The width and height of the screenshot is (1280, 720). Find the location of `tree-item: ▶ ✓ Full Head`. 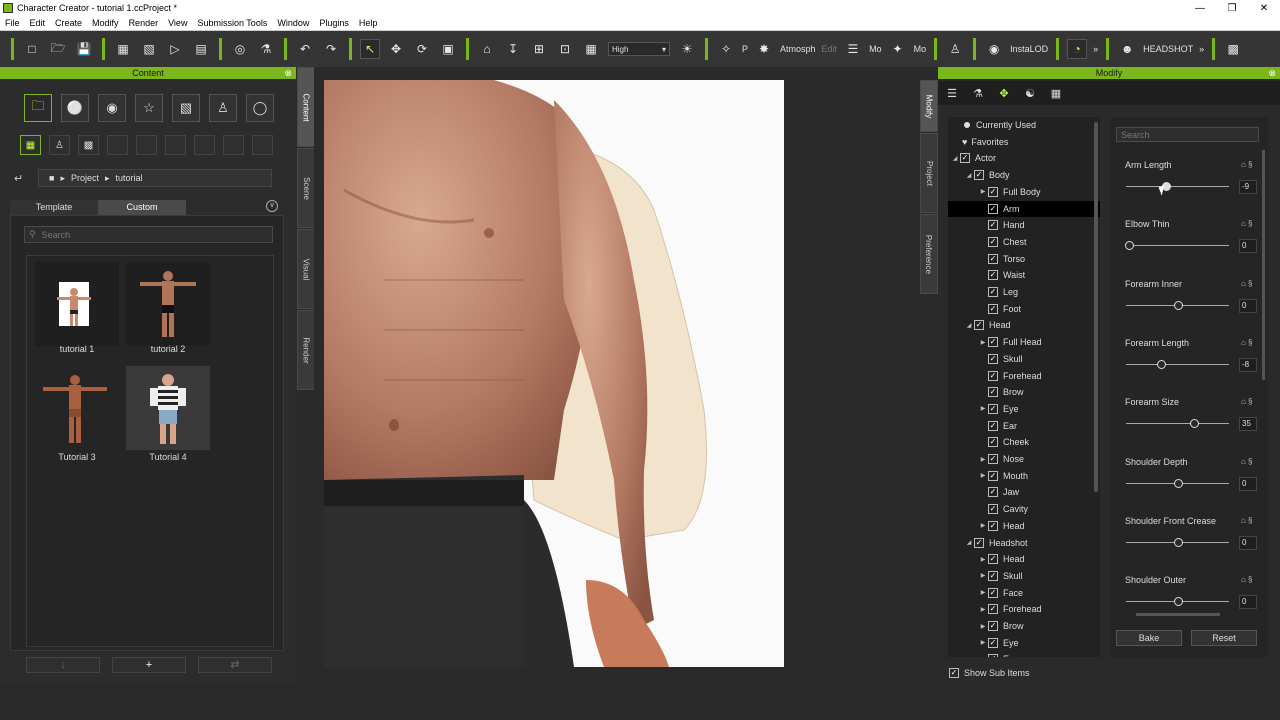

tree-item: ▶ ✓ Full Head is located at coordinates (1024, 342).